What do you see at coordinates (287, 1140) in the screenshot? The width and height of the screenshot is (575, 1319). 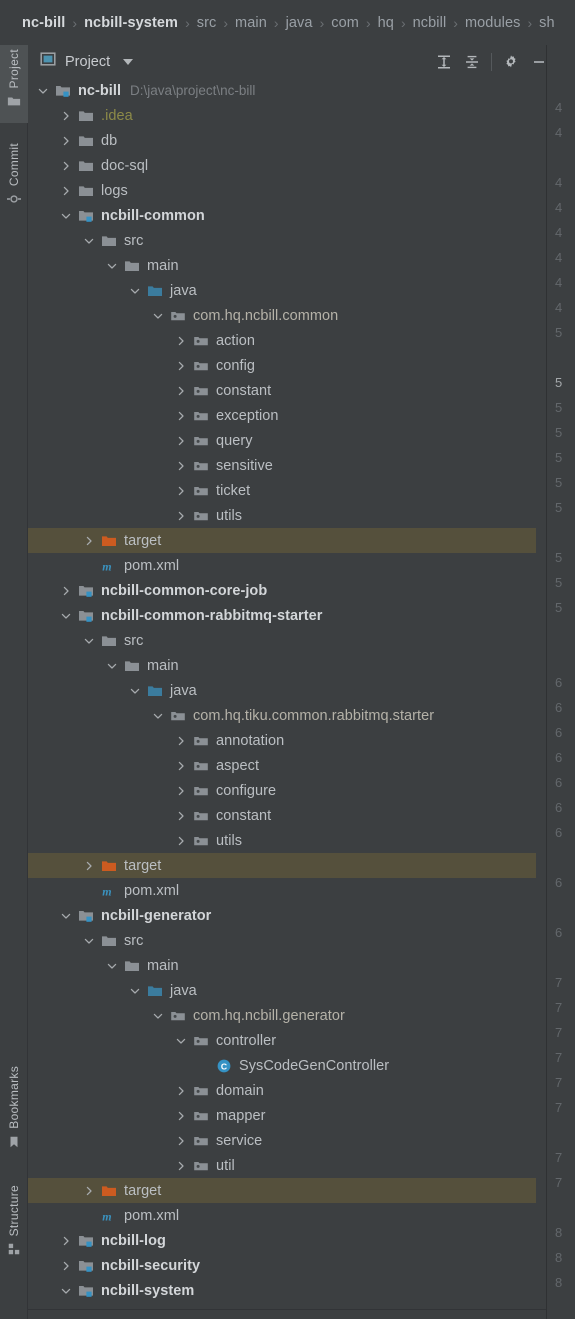 I see `tree-row: service` at bounding box center [287, 1140].